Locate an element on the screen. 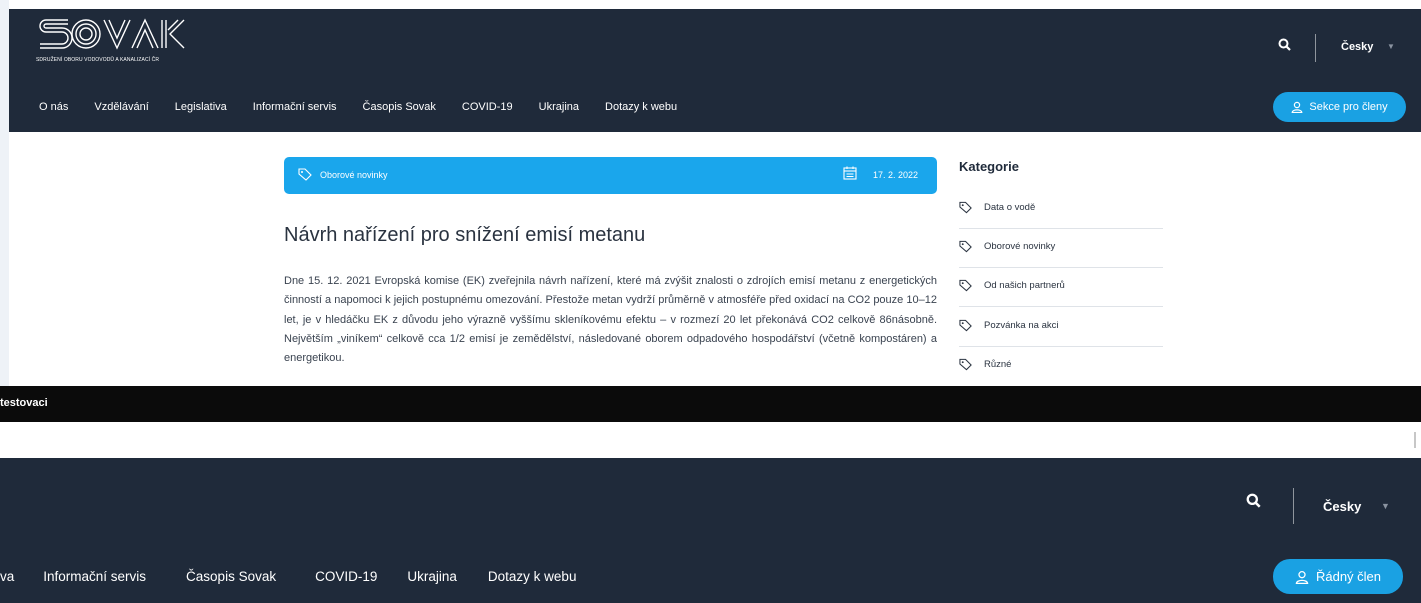 The height and width of the screenshot is (603, 1421). logo-subtitle: SDRUŽENÍ OBORU VODOVODŮ A KANALIZACÍ ČR is located at coordinates (98, 60).